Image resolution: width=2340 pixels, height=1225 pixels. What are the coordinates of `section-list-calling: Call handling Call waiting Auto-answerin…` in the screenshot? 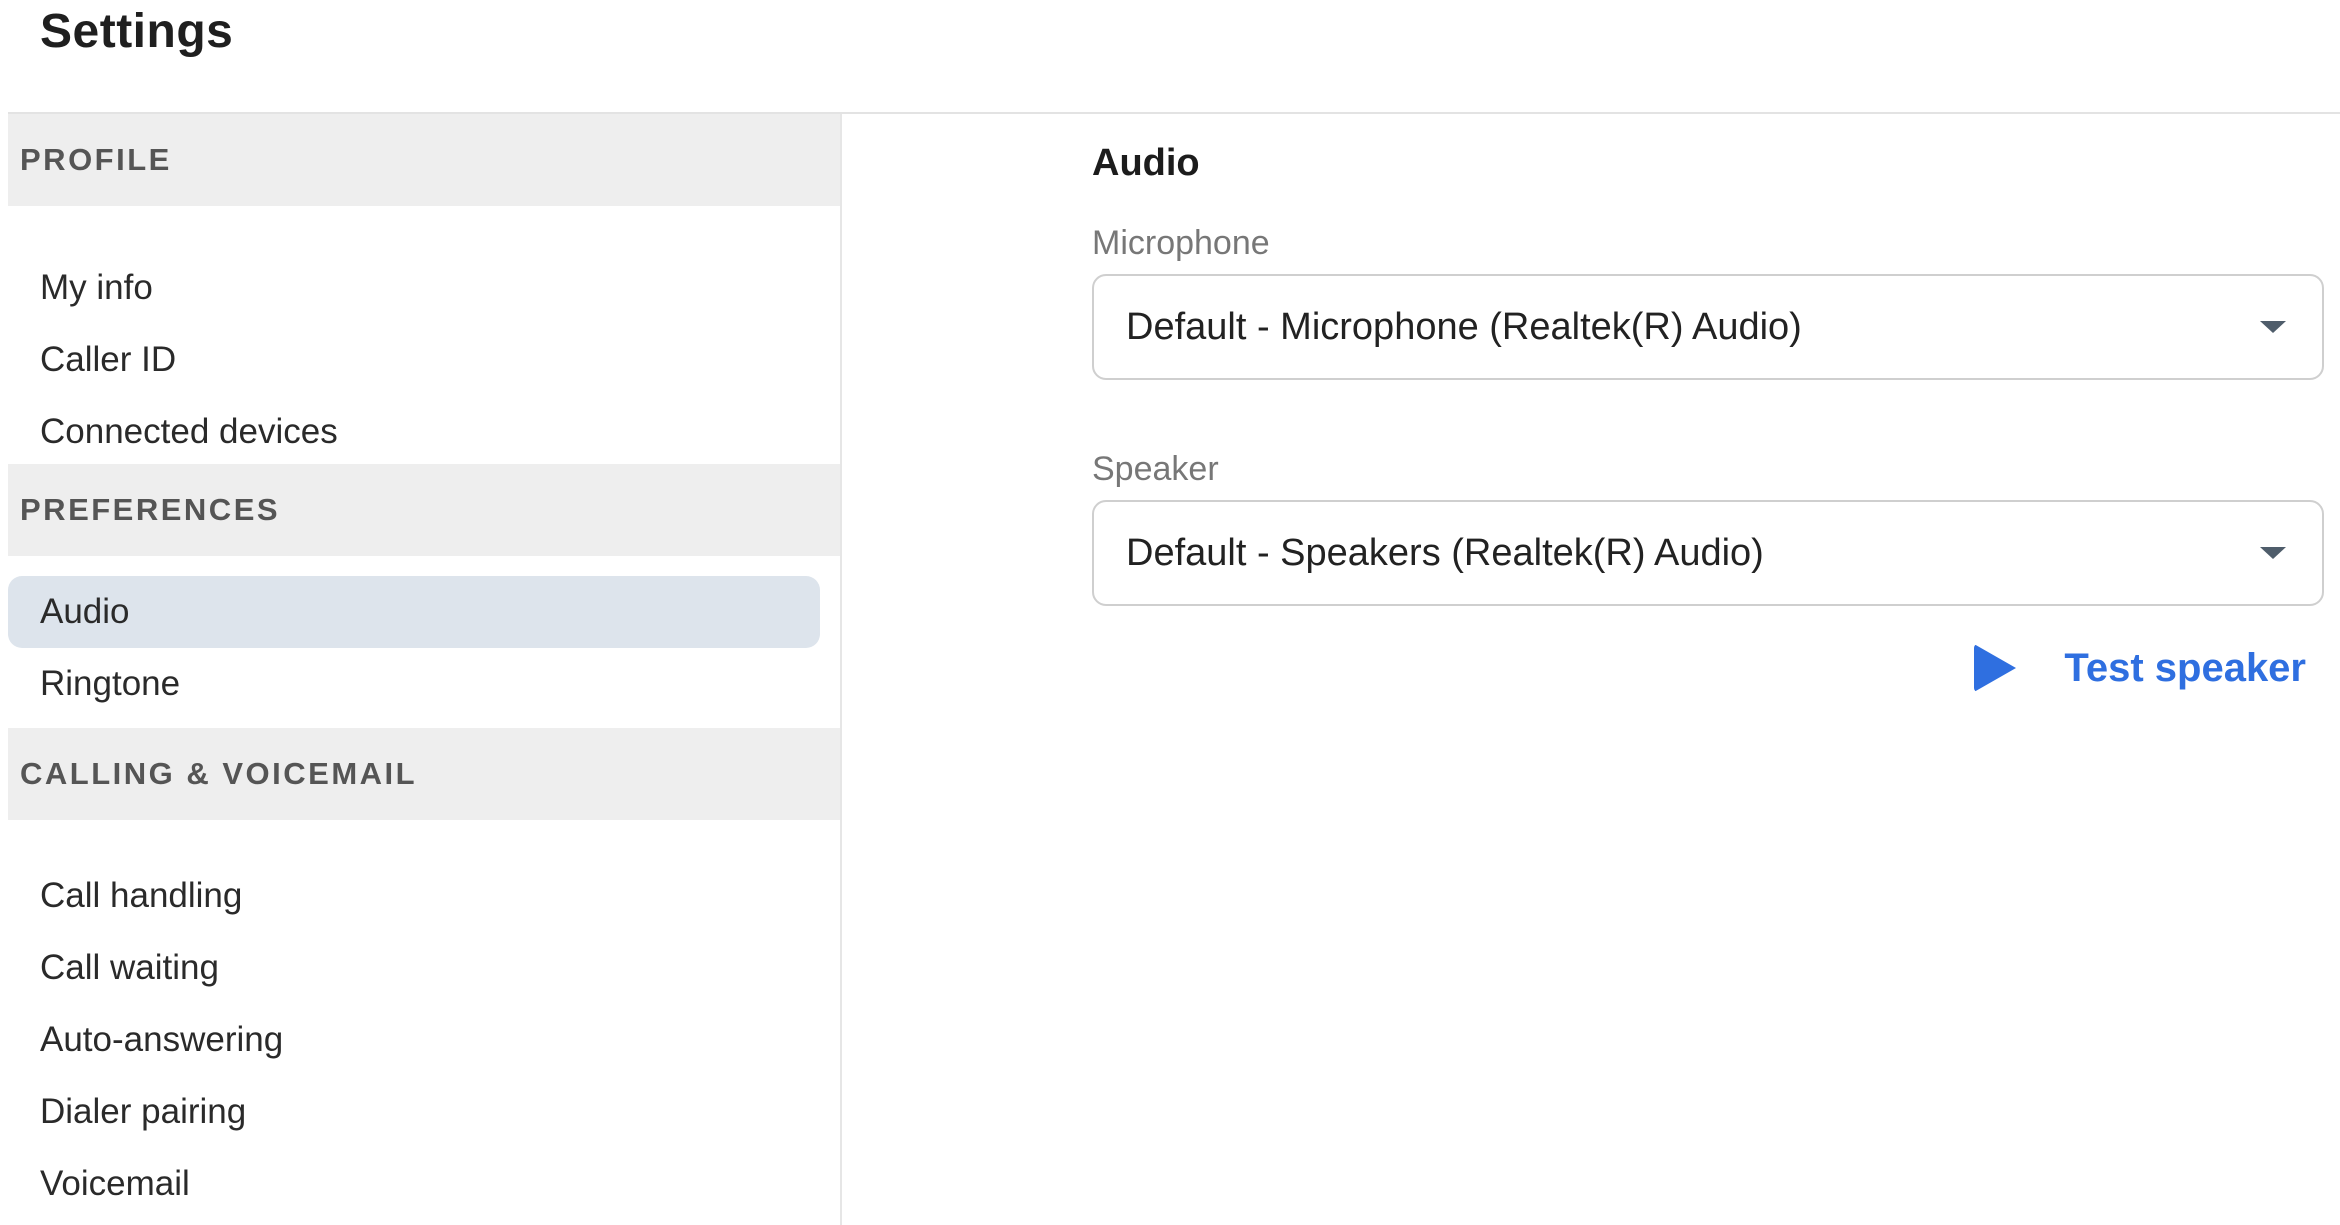 It's located at (424, 1022).